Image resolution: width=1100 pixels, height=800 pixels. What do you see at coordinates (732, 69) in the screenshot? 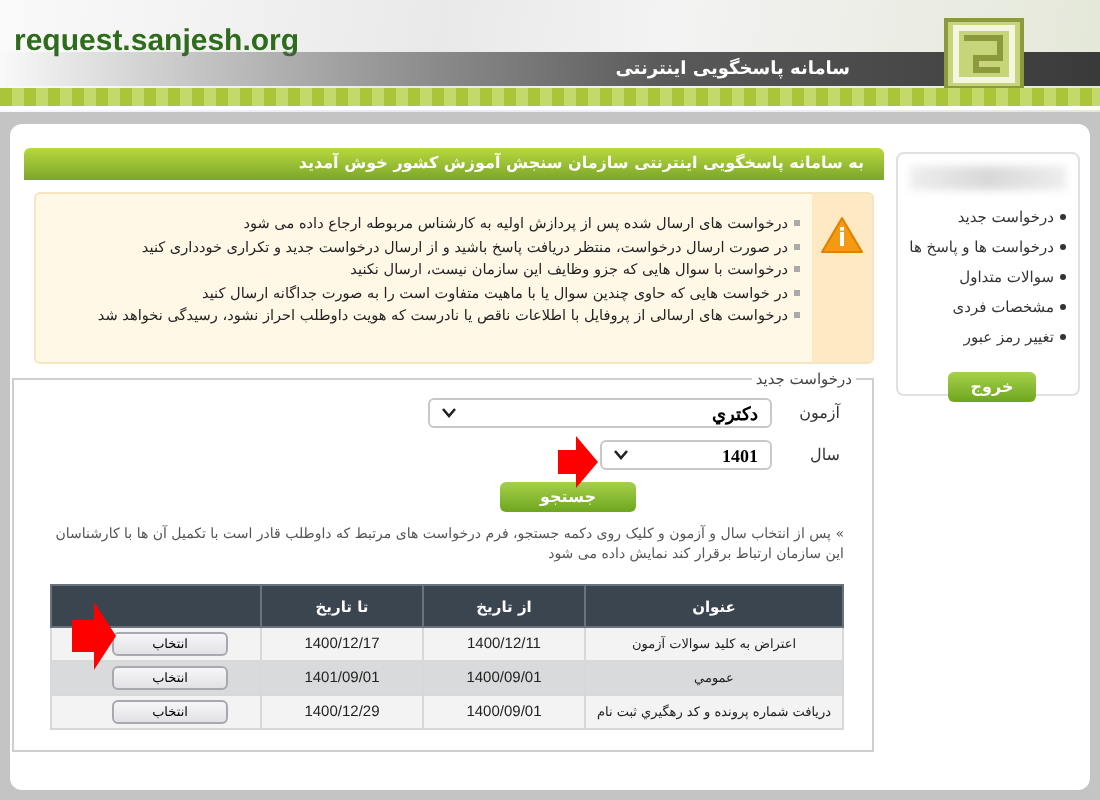
I see `system-title: سامانه پاسخگویی اینترنتی` at bounding box center [732, 69].